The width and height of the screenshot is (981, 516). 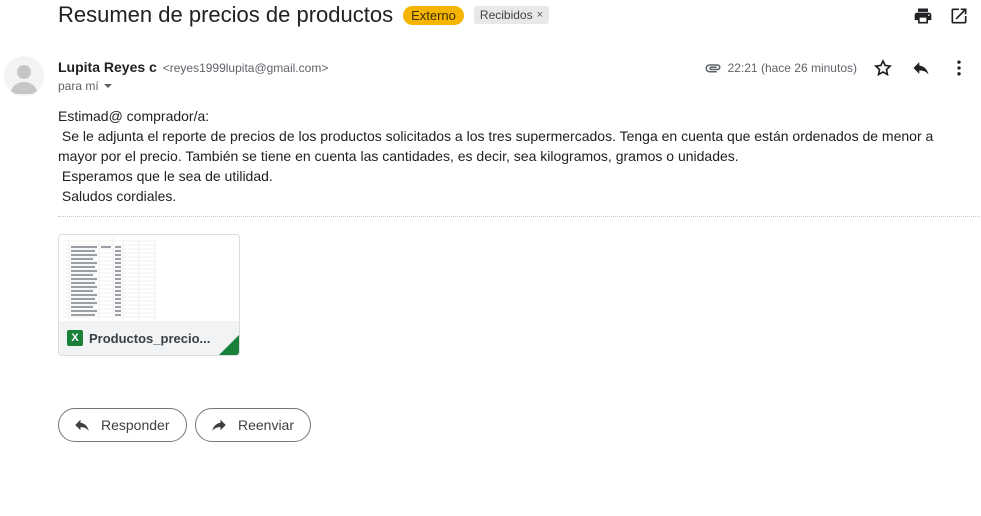 What do you see at coordinates (433, 15) in the screenshot?
I see `external-chip: Externo` at bounding box center [433, 15].